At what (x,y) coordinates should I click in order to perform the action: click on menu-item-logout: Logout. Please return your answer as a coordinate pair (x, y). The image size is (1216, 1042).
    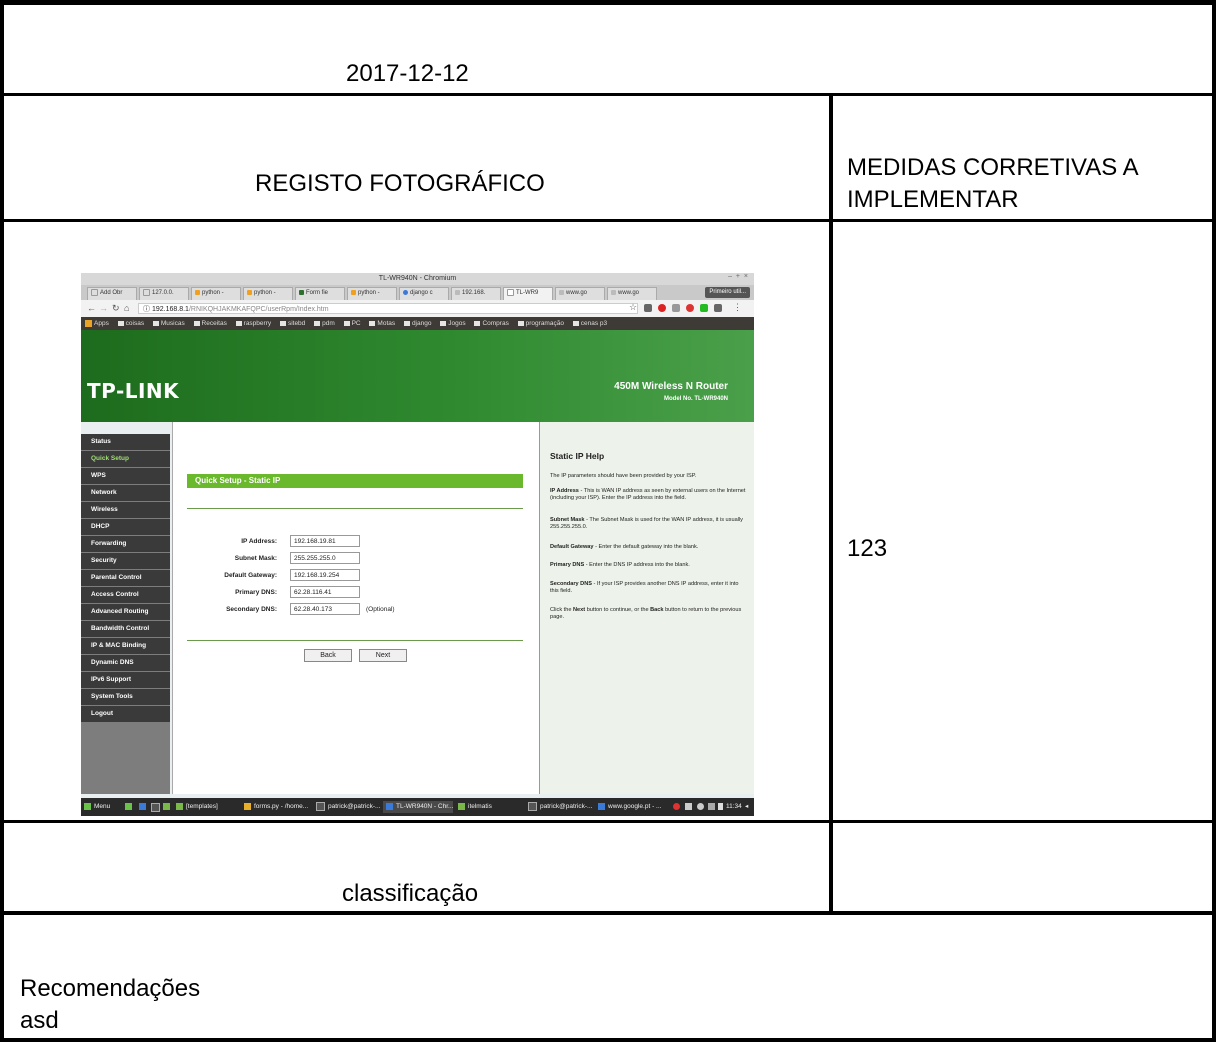
    Looking at the image, I should click on (125, 714).